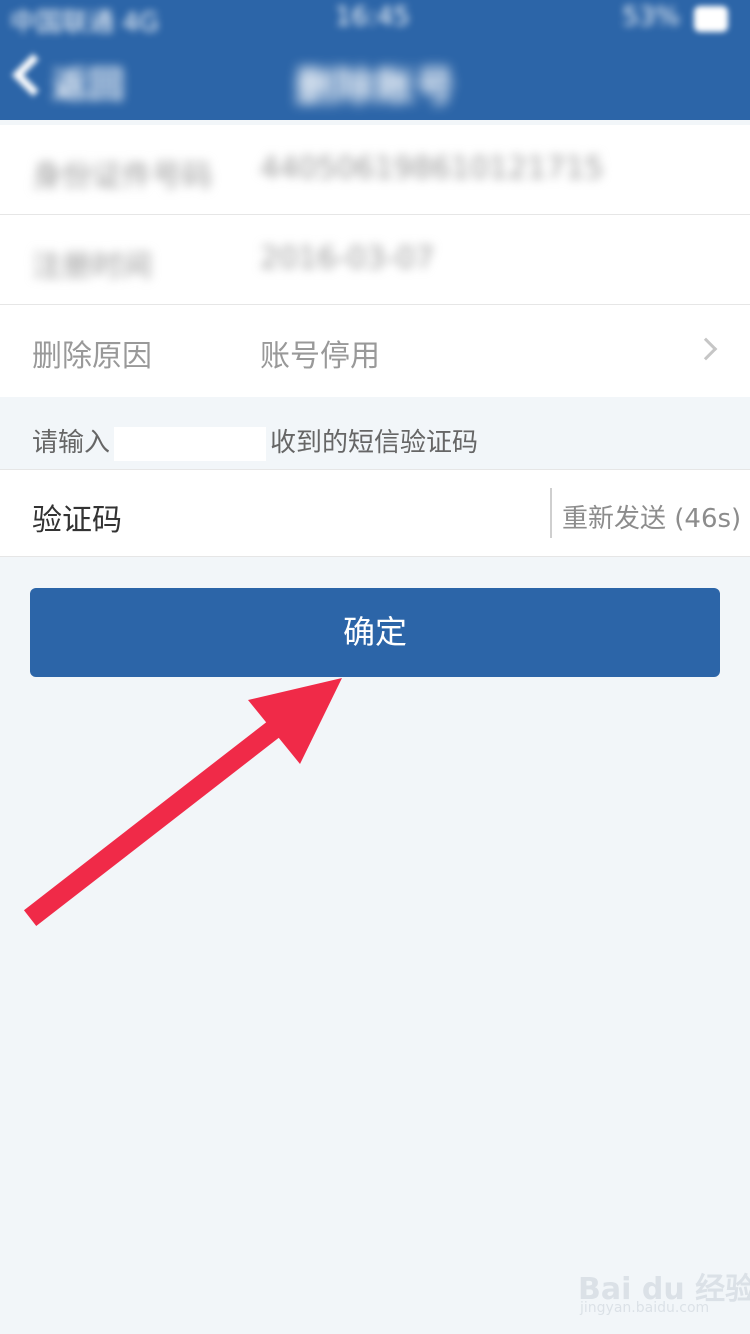  I want to click on arrow-head, so click(295, 721).